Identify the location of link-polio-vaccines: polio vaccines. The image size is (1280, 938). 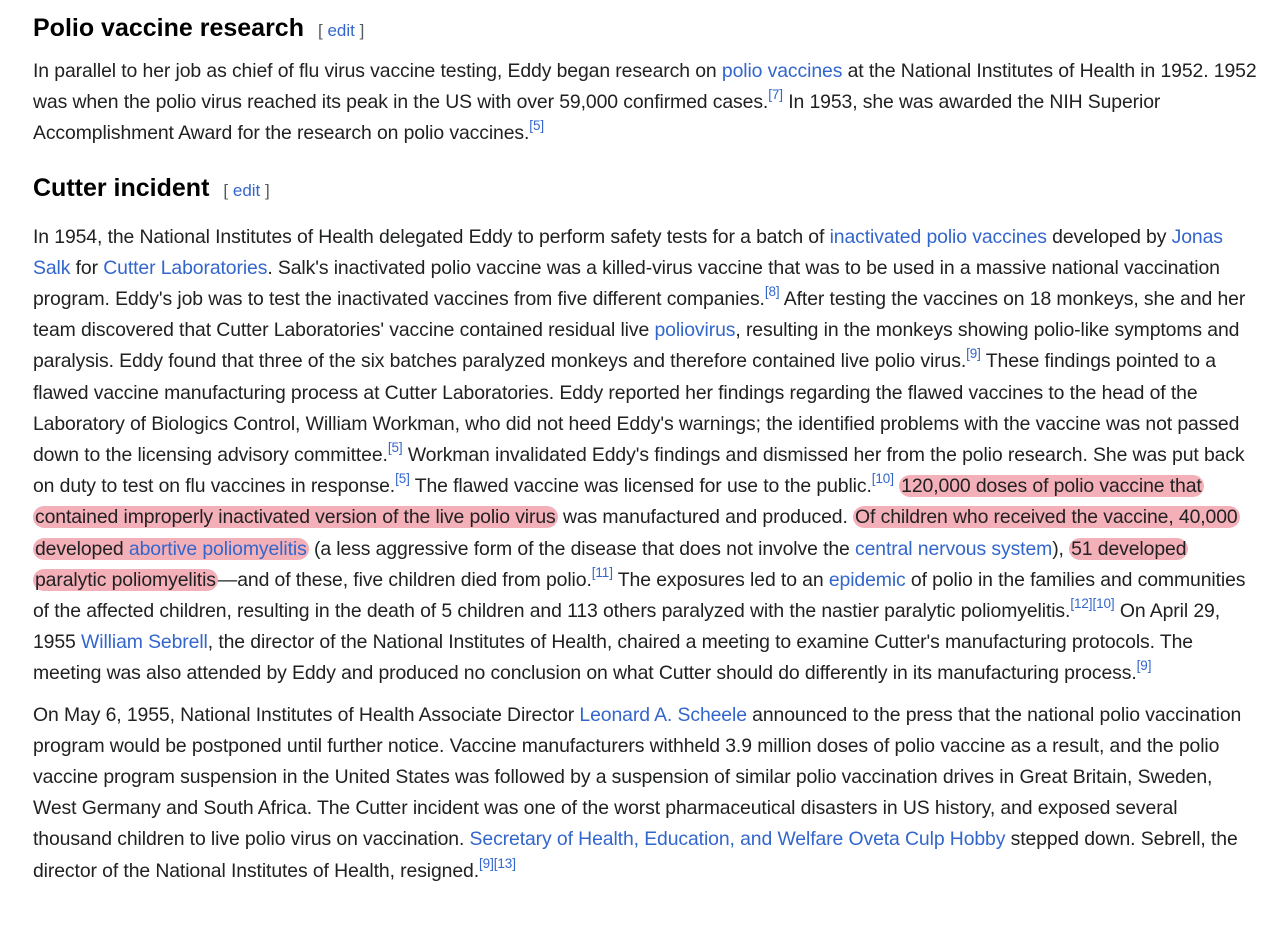
(782, 71).